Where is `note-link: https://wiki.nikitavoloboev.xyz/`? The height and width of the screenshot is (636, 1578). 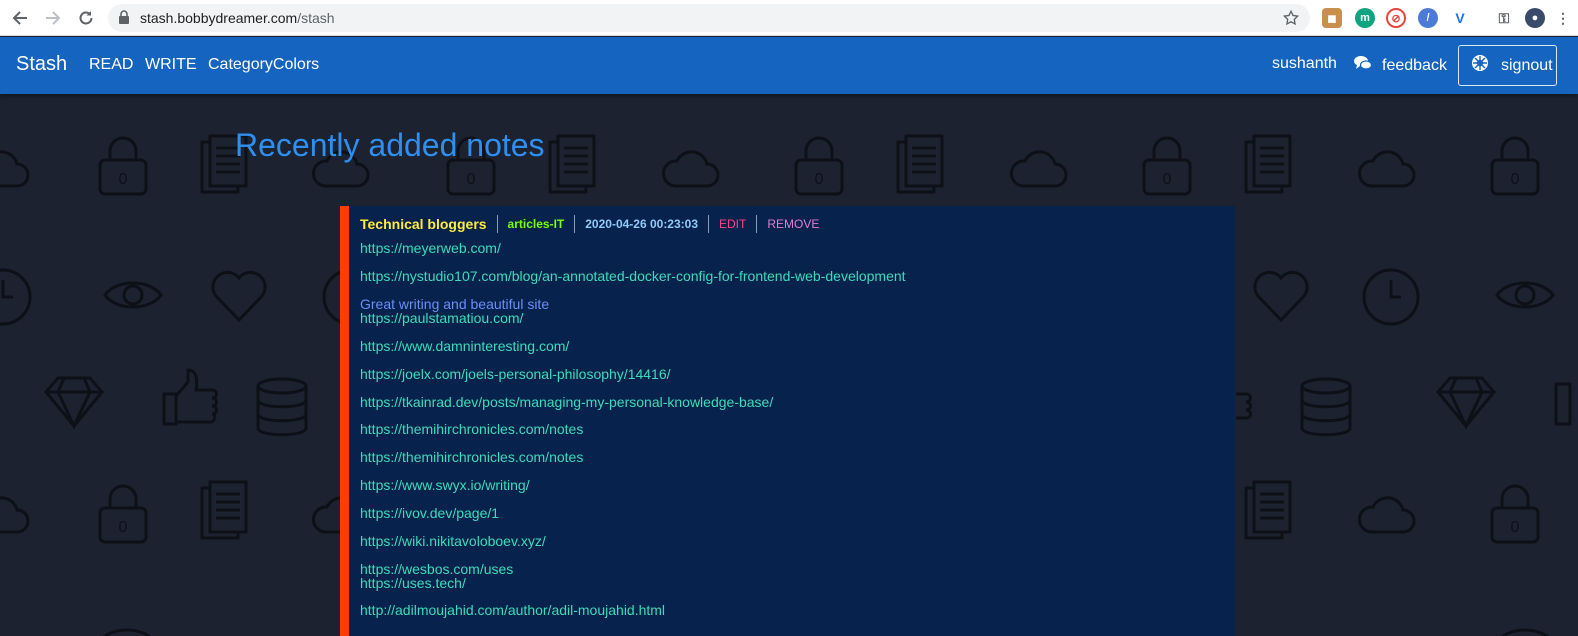 note-link: https://wiki.nikitavoloboev.xyz/ is located at coordinates (453, 541).